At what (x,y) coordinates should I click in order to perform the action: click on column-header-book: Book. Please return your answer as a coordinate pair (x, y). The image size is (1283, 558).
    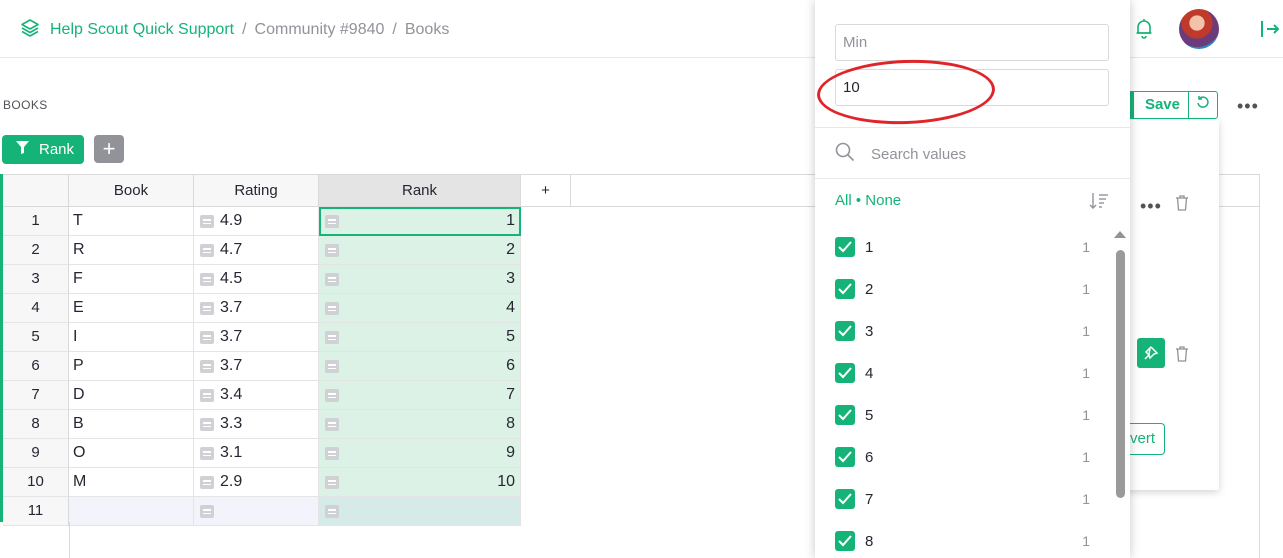
    Looking at the image, I should click on (131, 191).